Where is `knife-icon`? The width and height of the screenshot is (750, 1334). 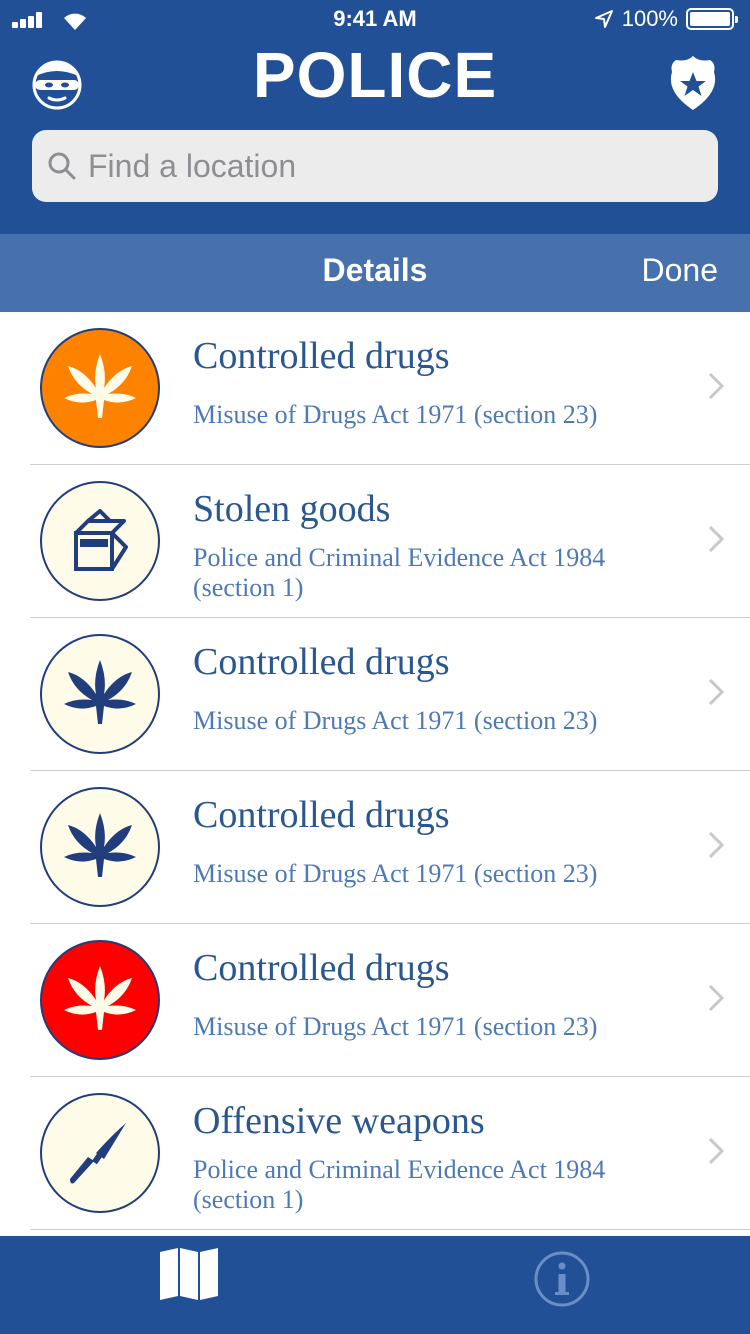 knife-icon is located at coordinates (98, 1153).